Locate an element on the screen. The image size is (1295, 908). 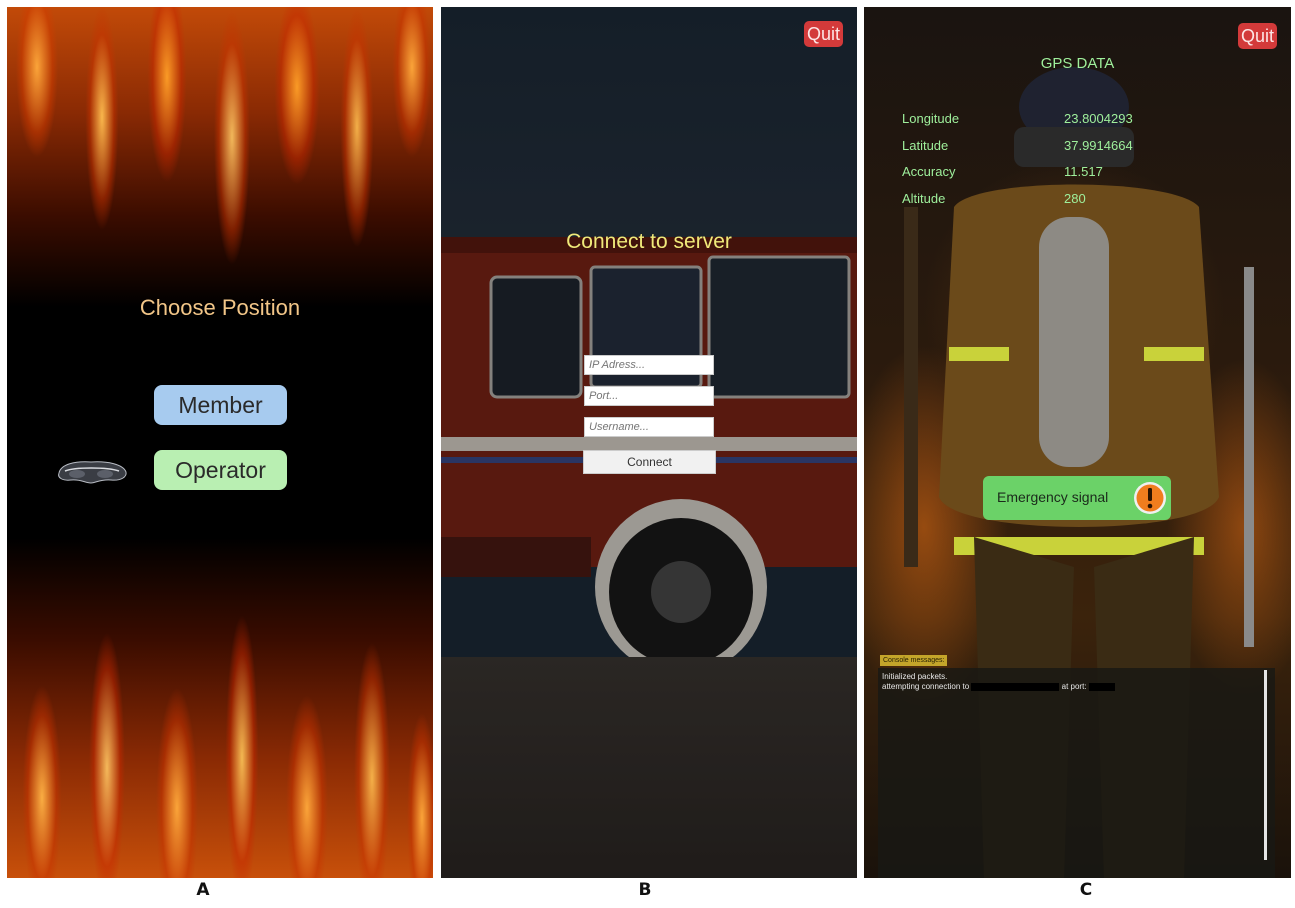
console-line: attempting connection to at port: is located at coordinates (998, 686).